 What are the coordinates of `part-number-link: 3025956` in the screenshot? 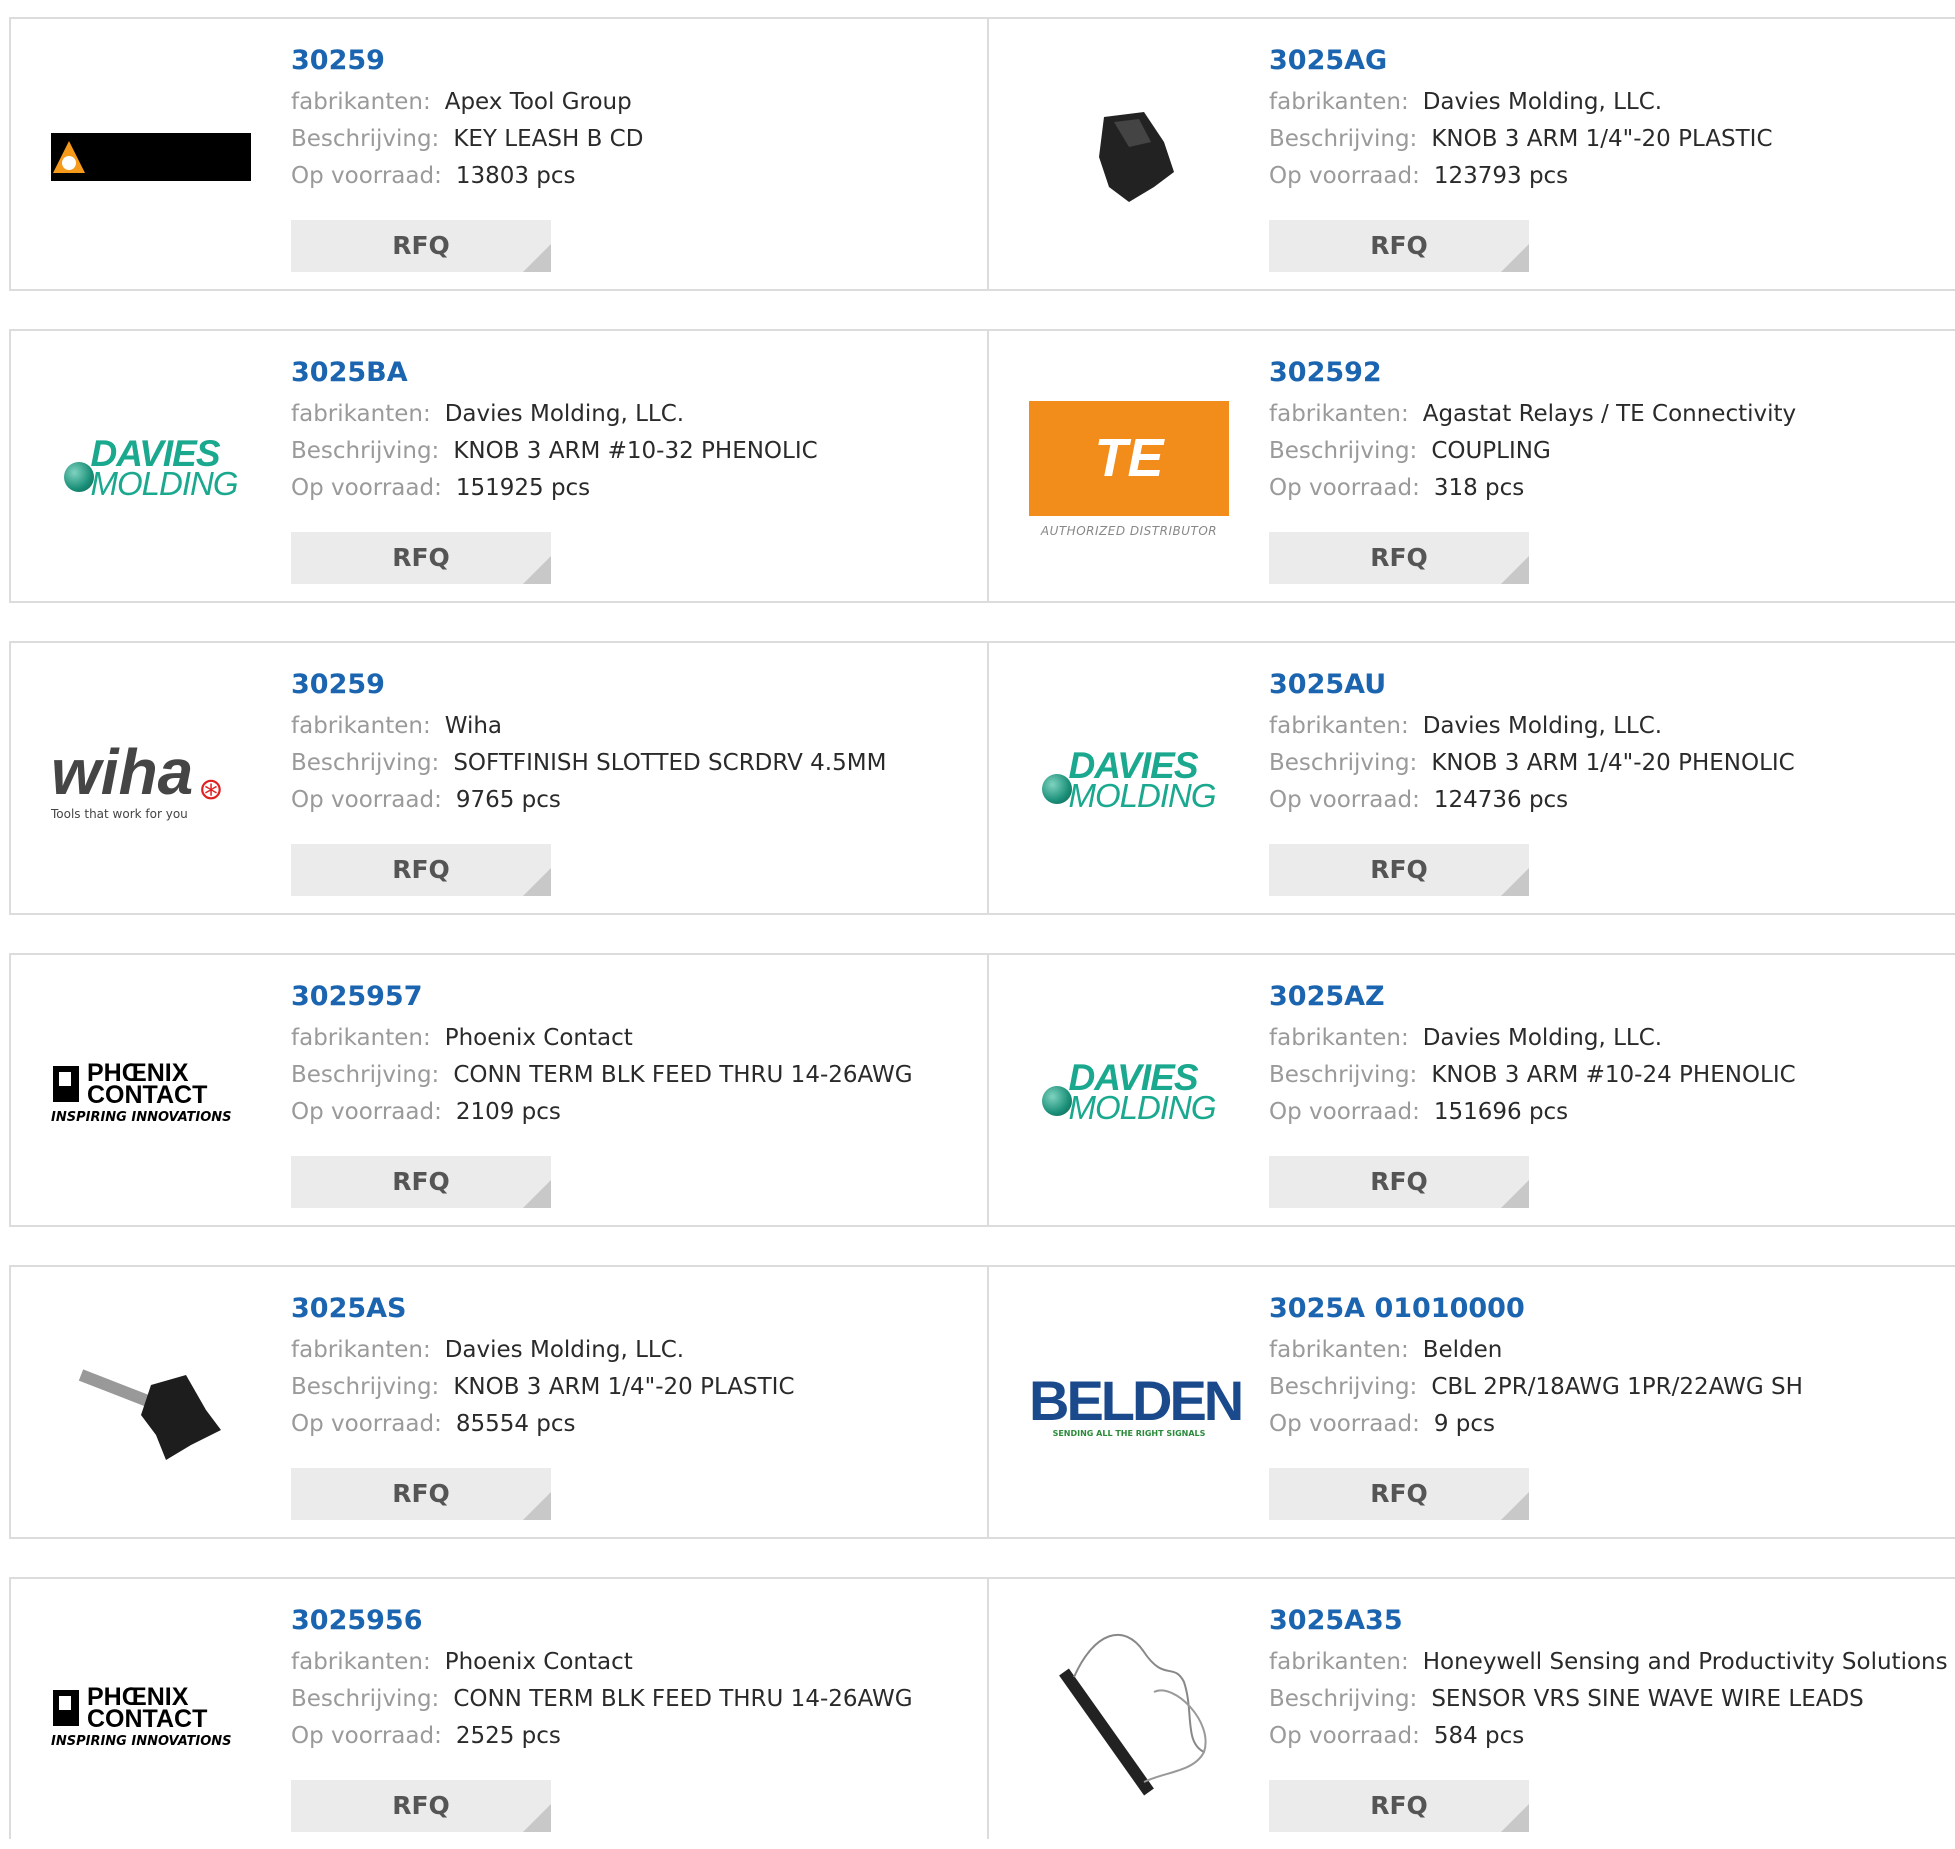 It's located at (631, 1621).